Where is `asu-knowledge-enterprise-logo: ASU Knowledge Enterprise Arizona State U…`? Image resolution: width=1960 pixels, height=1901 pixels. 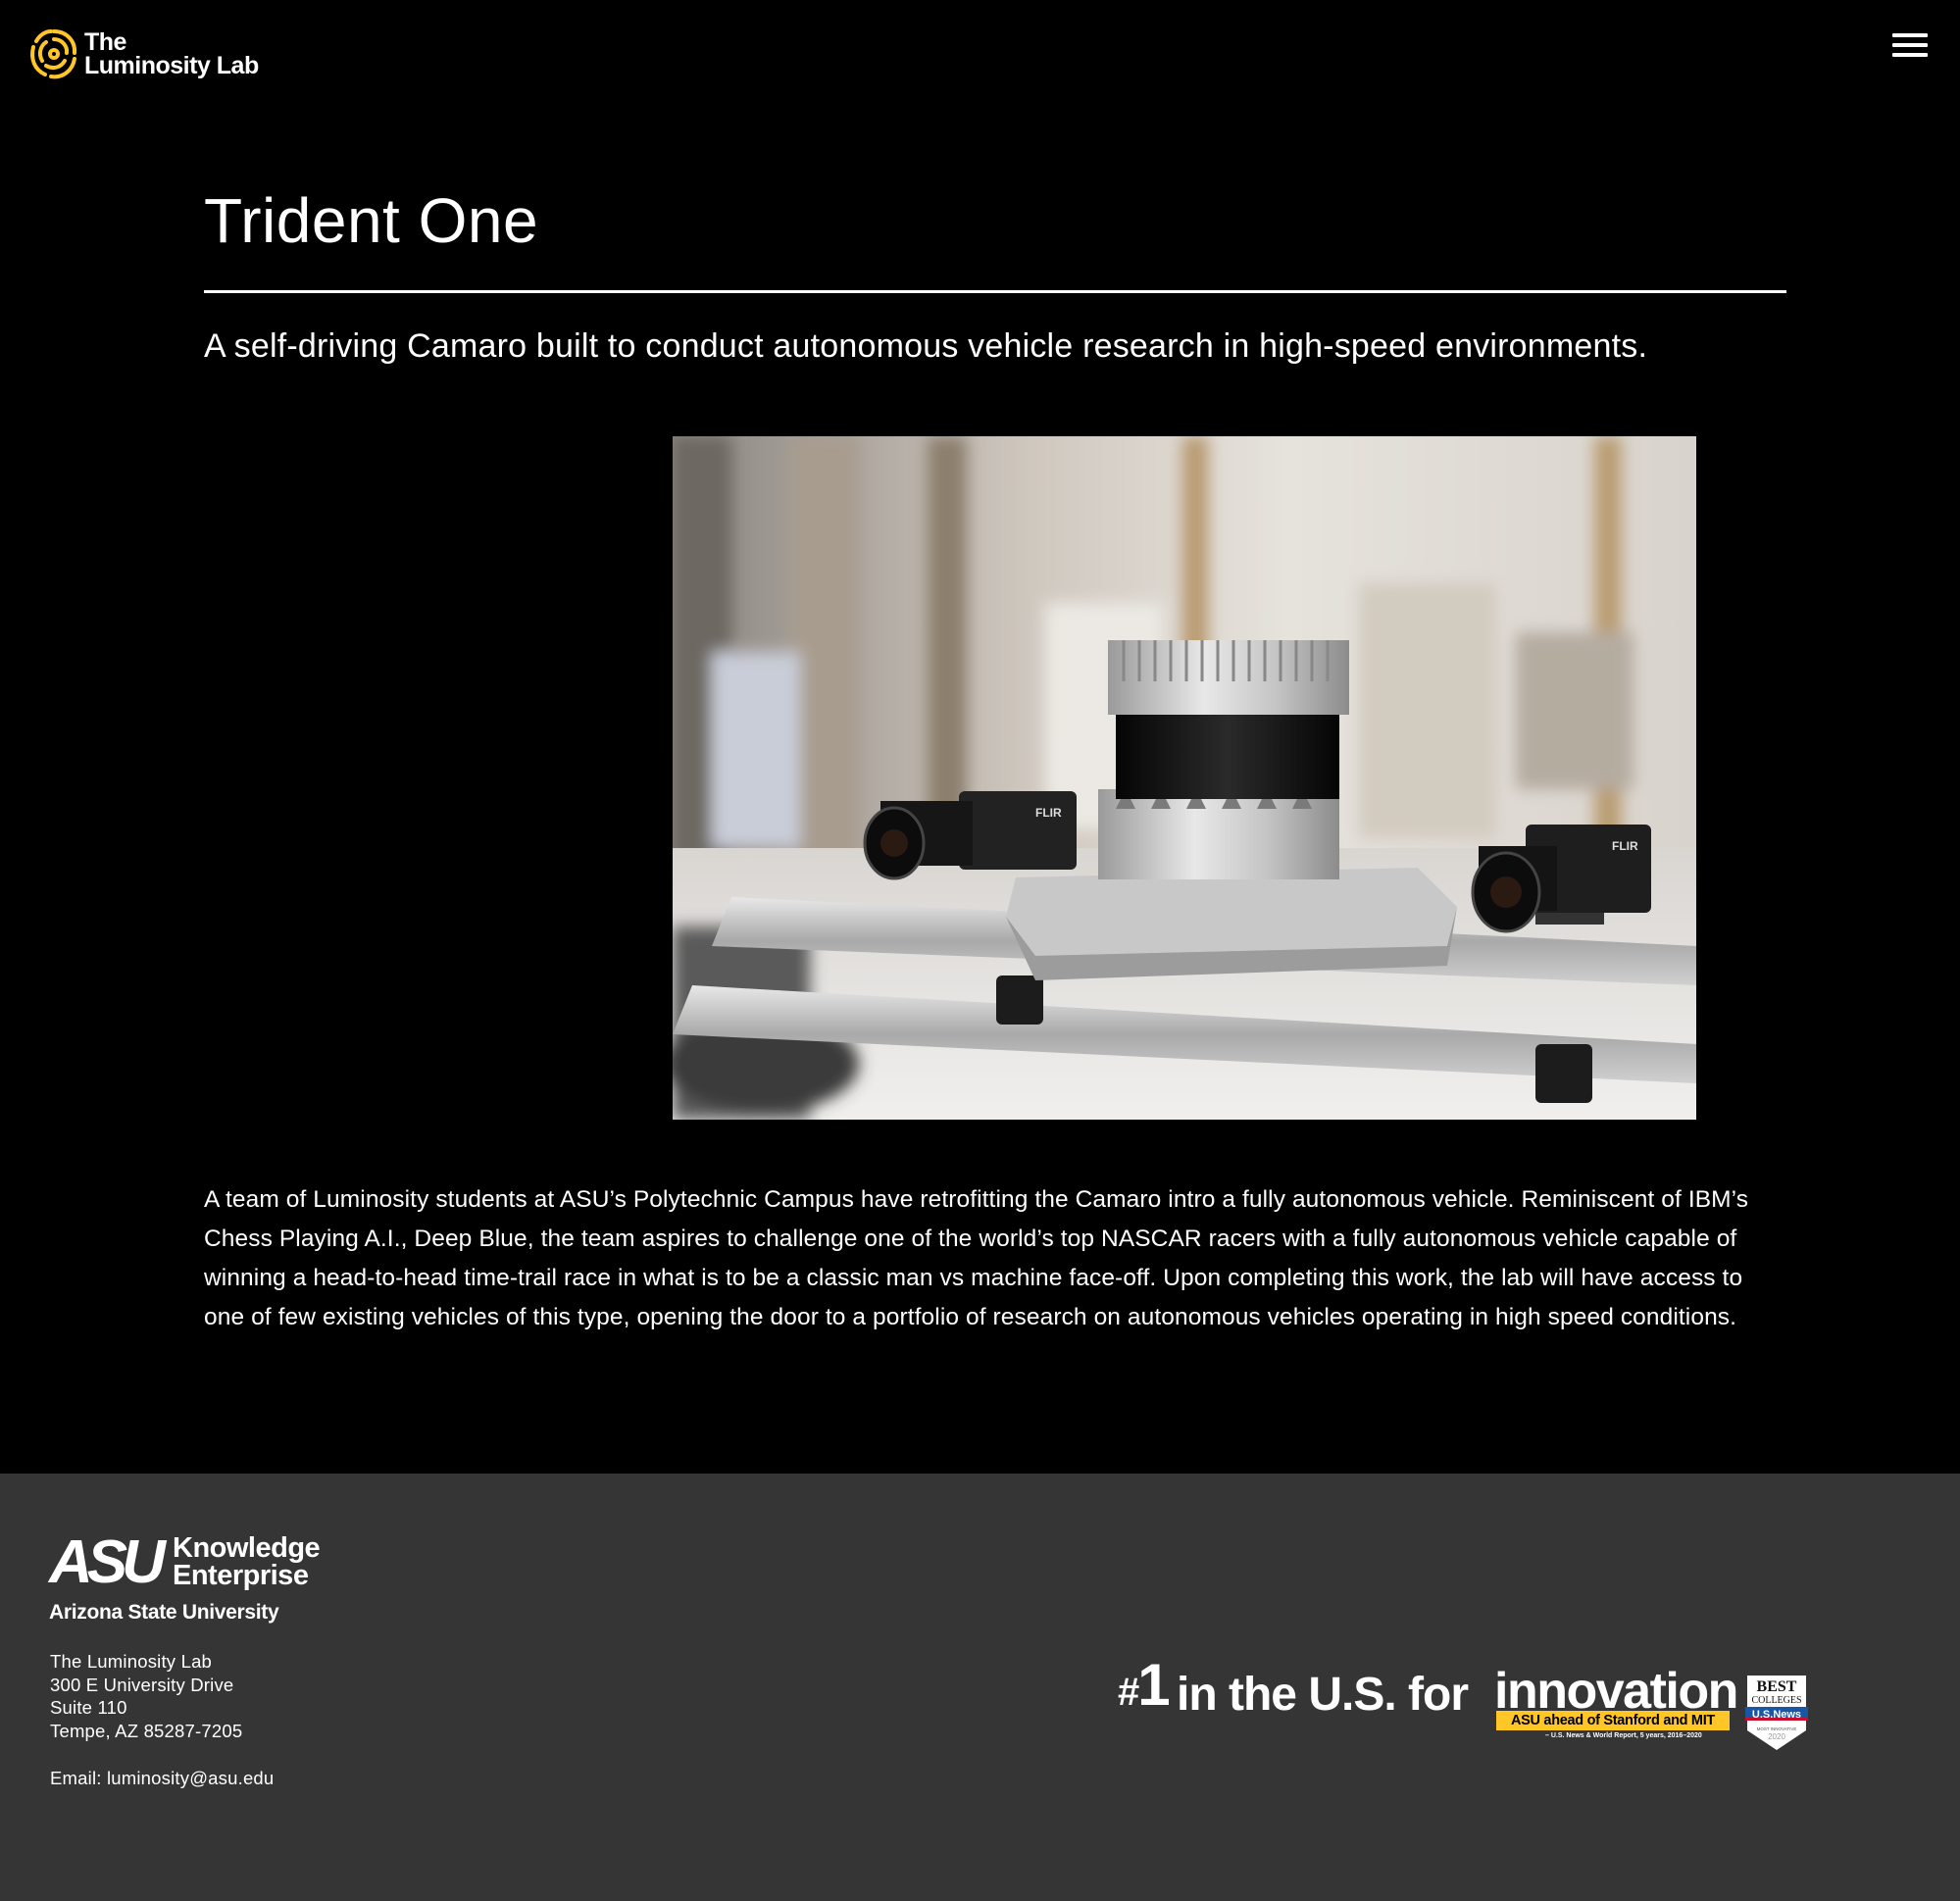
asu-knowledge-enterprise-logo: ASU Knowledge Enterprise Arizona State U… is located at coordinates (191, 1581).